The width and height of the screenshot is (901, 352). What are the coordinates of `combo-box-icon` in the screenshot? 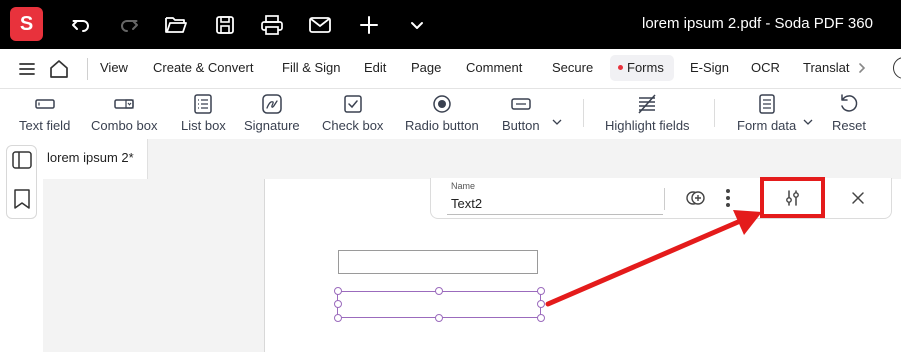 It's located at (124, 104).